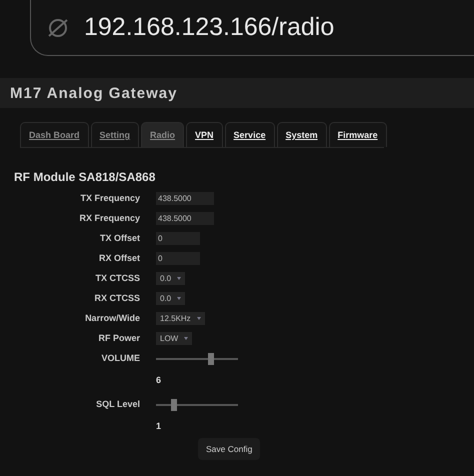 The height and width of the screenshot is (476, 474). What do you see at coordinates (159, 426) in the screenshot?
I see `slider-value: 1` at bounding box center [159, 426].